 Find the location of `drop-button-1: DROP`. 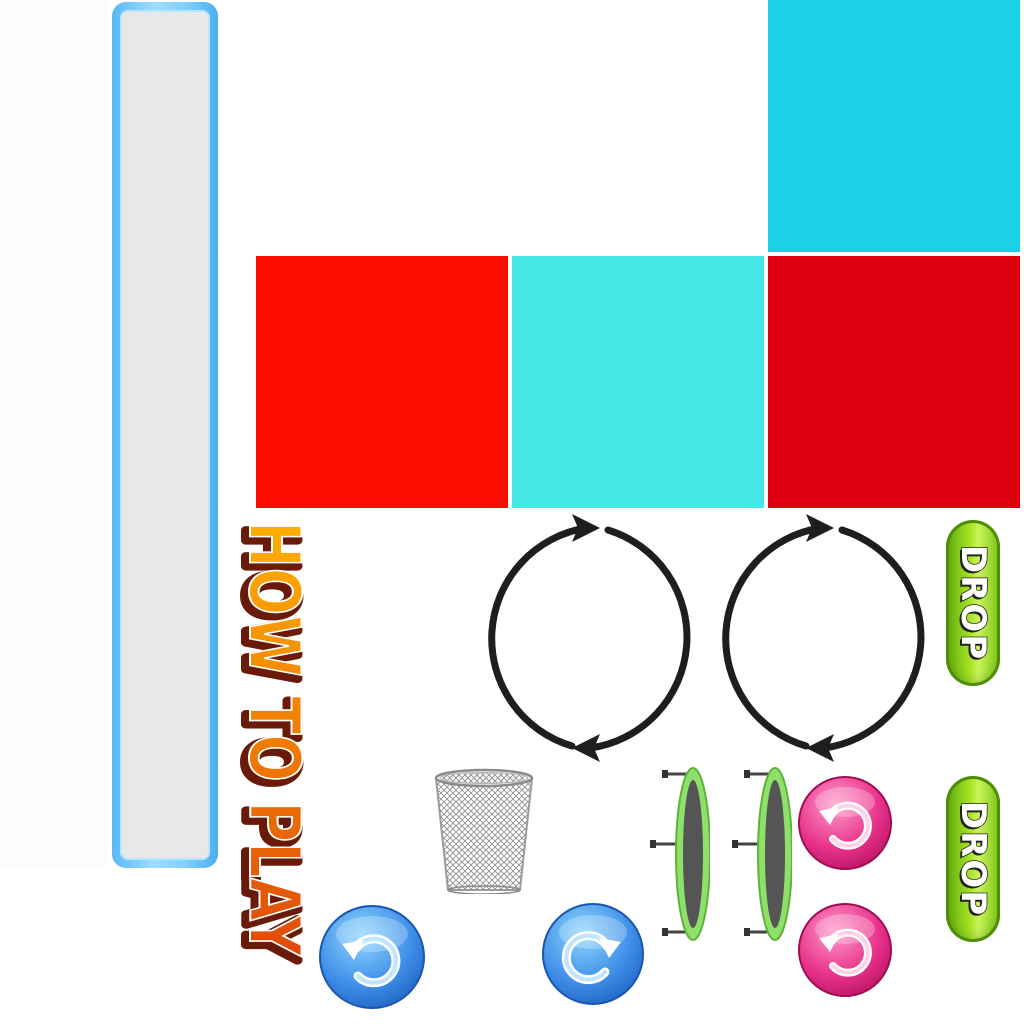

drop-button-1: DROP is located at coordinates (973, 603).